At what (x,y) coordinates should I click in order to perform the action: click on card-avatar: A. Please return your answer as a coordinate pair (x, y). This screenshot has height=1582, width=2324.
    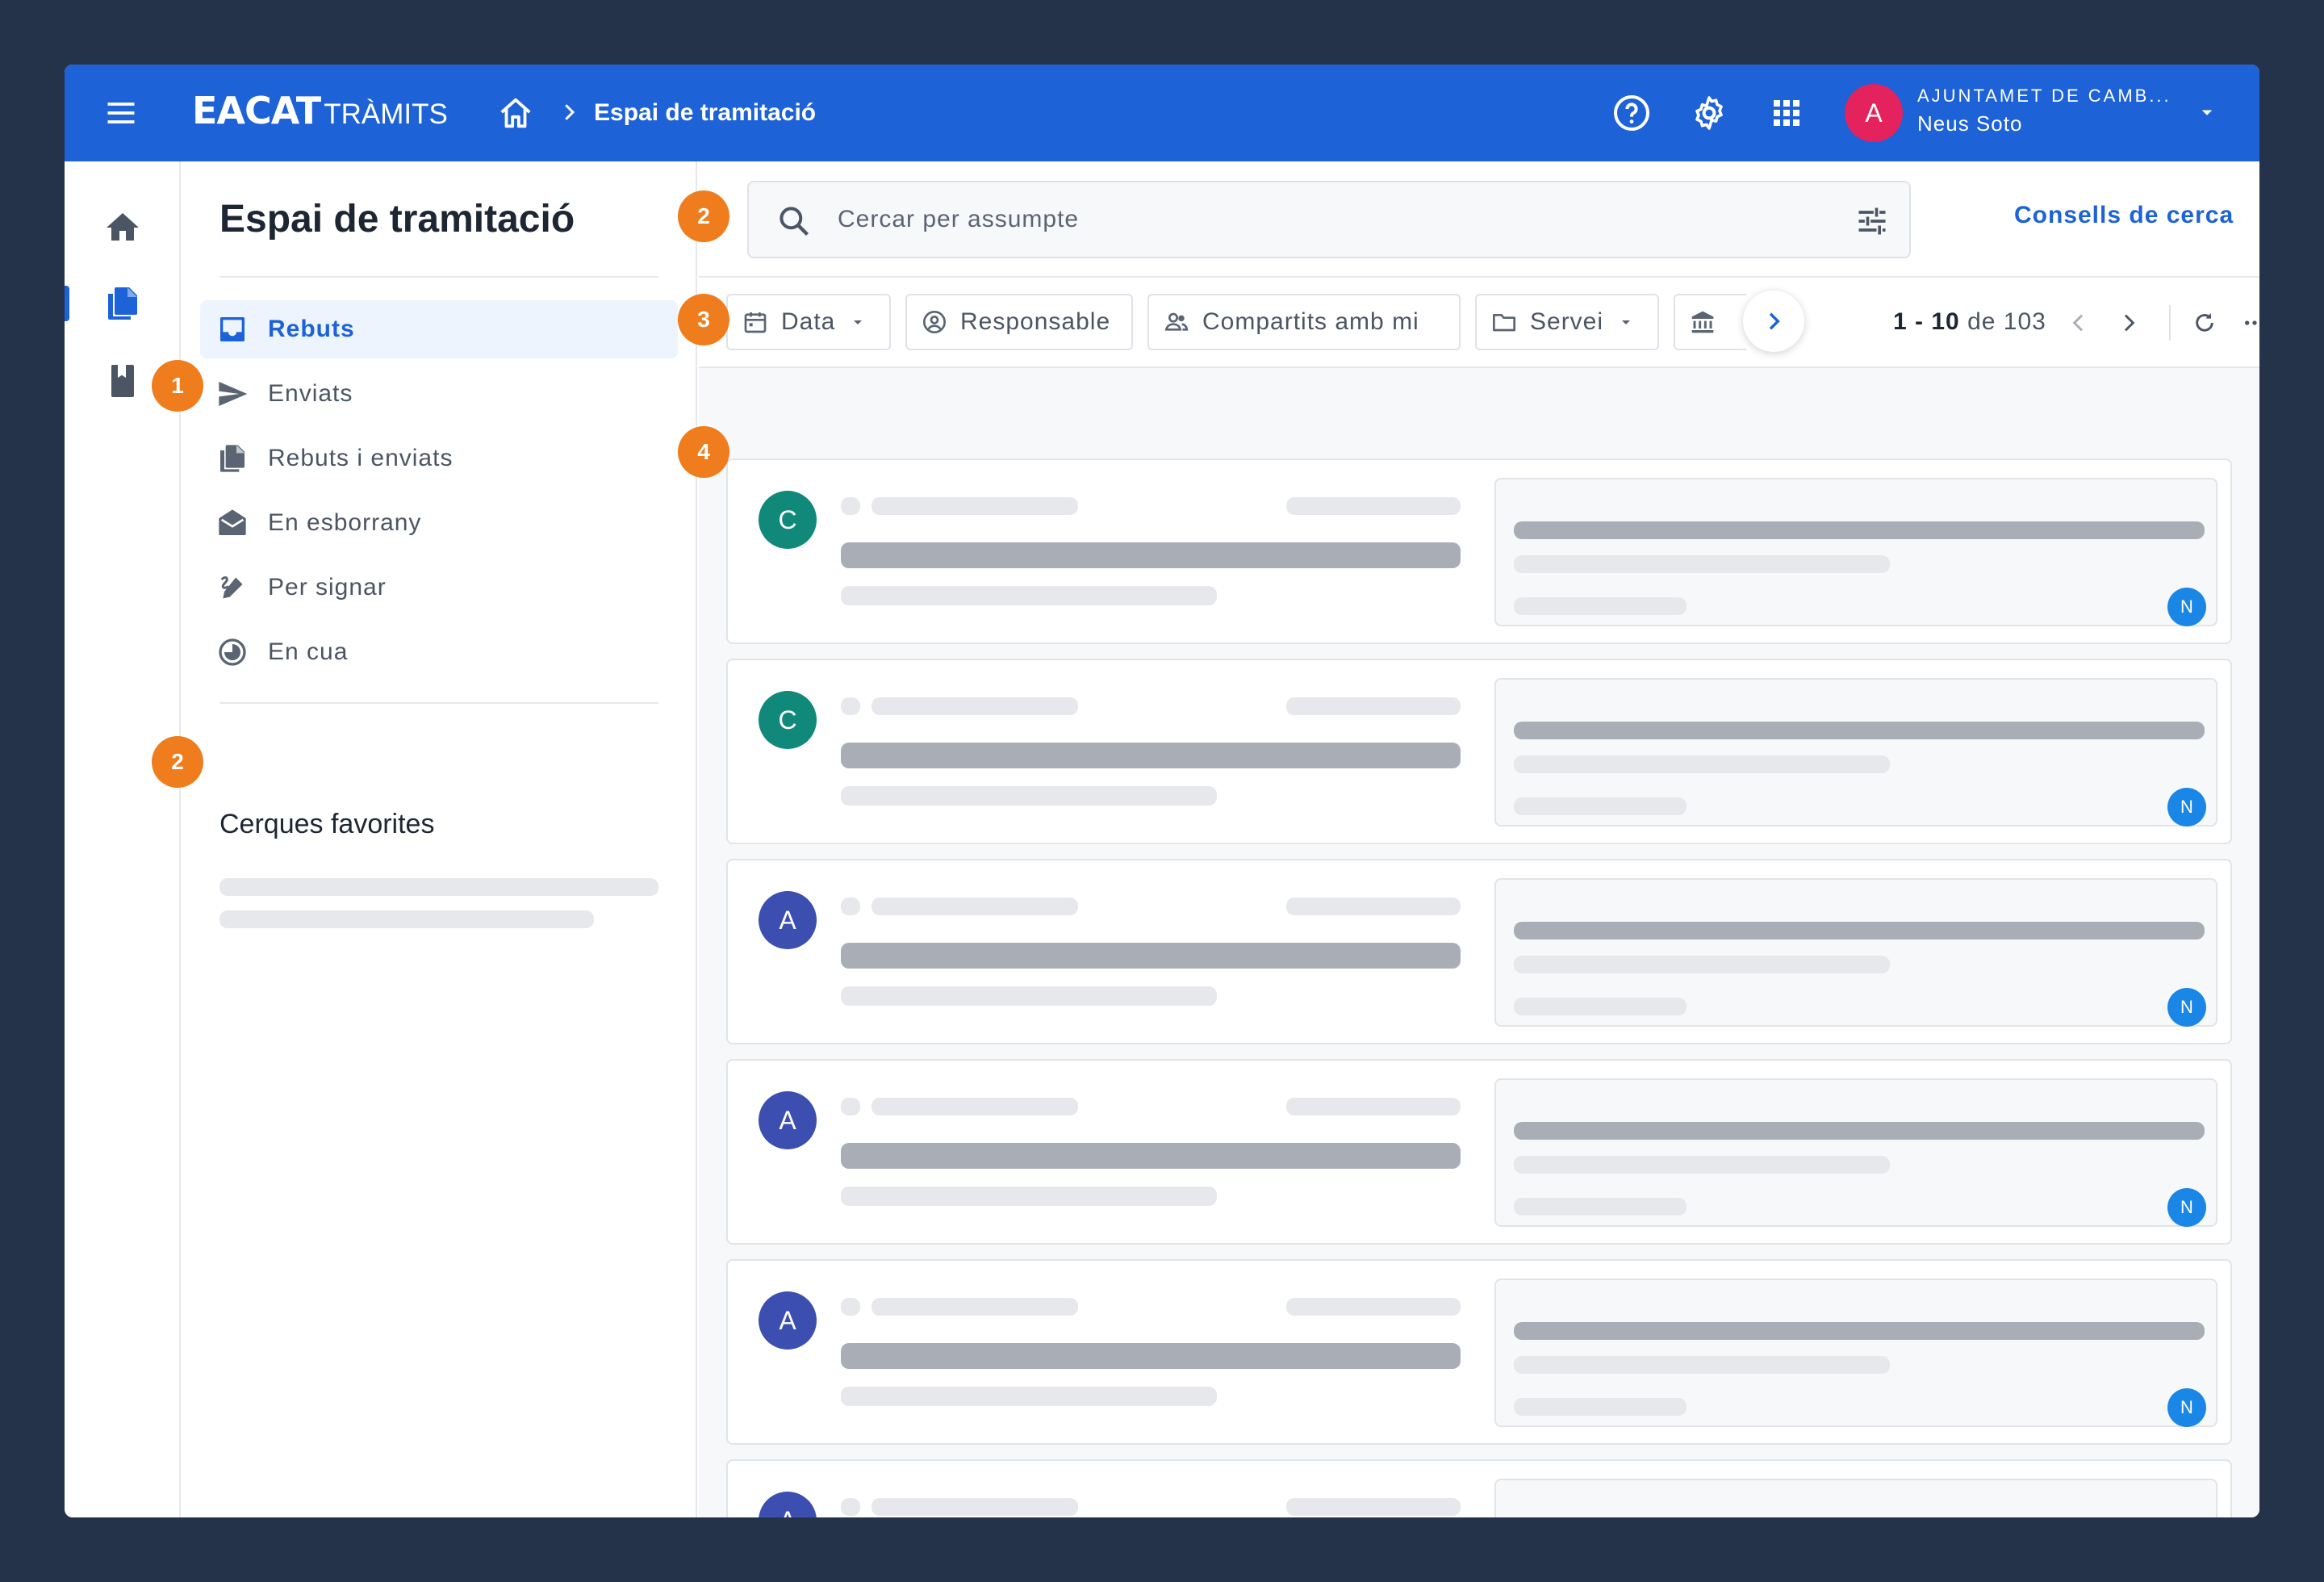
    Looking at the image, I should click on (788, 1320).